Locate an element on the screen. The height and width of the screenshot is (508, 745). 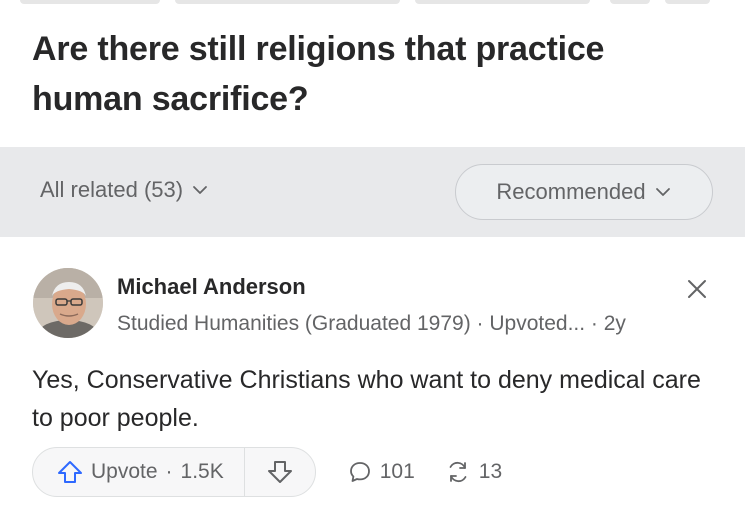
upvote-button: Upvote · 1.5K is located at coordinates (139, 472).